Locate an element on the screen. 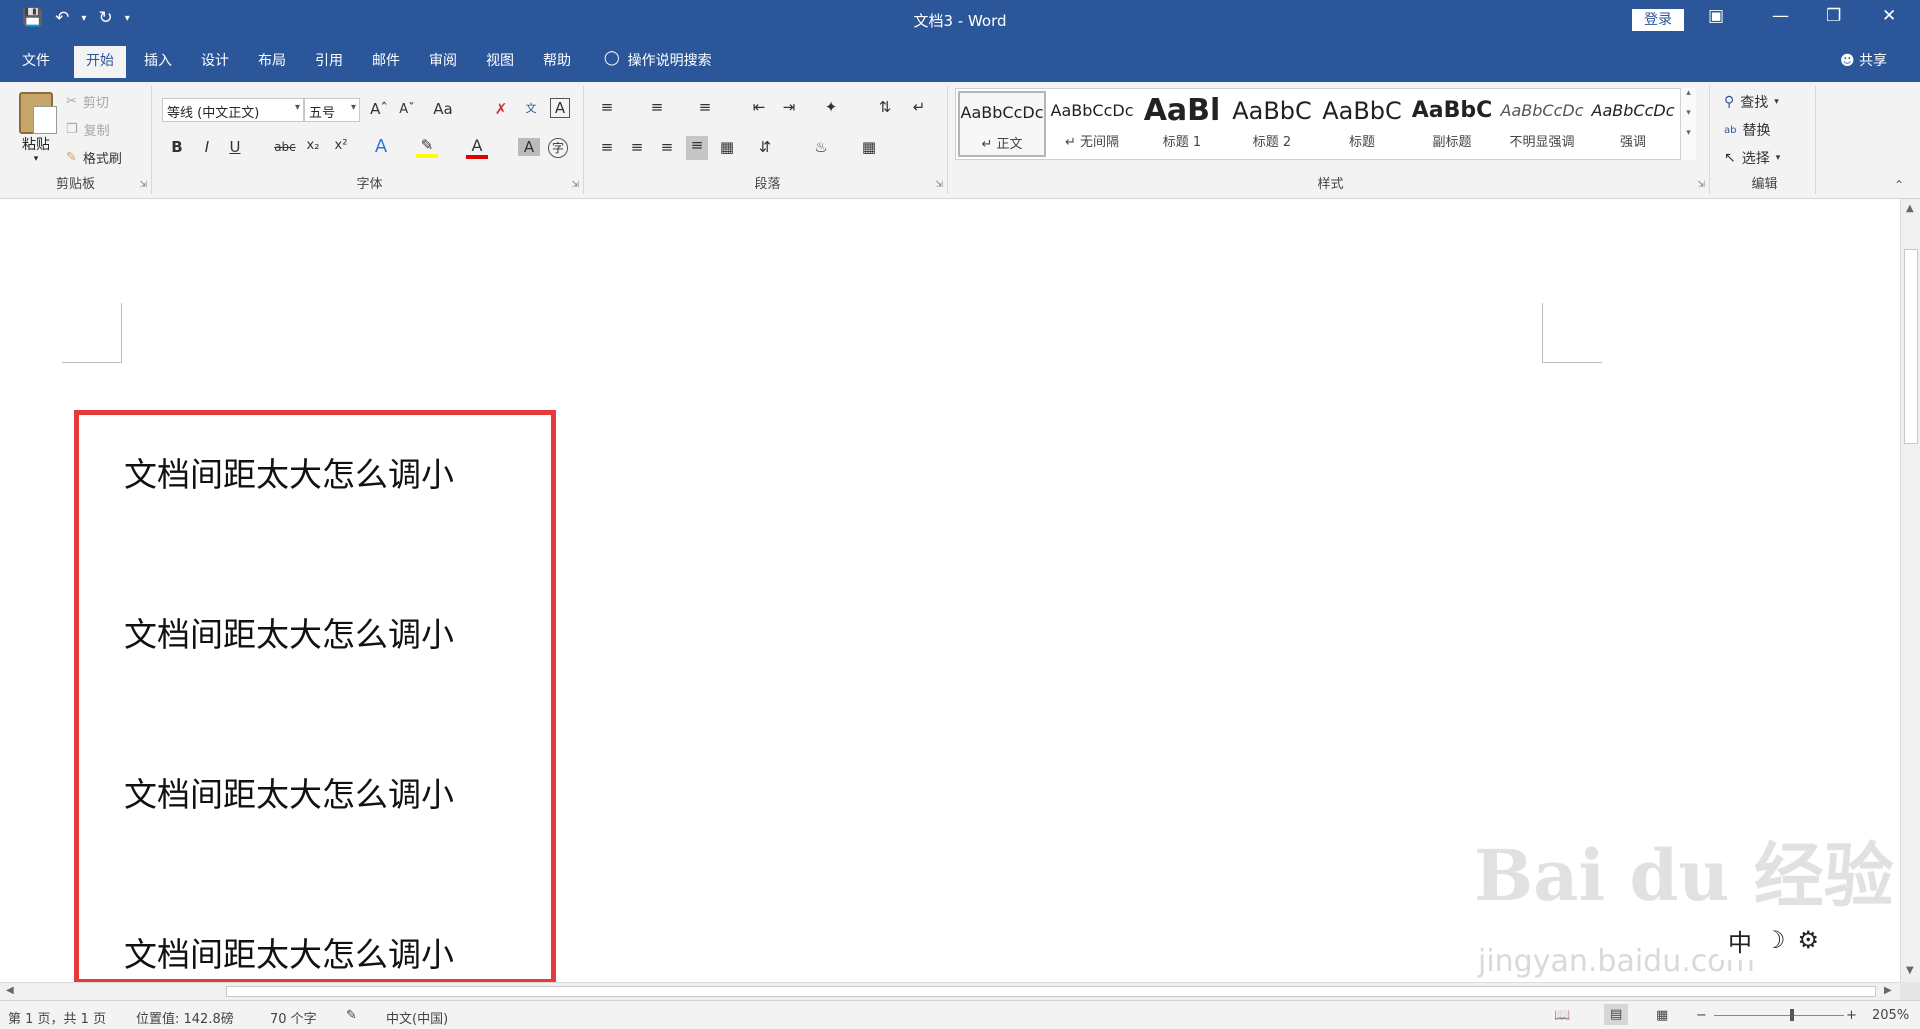 This screenshot has height=1029, width=1920. print-layout-icon: ▤ is located at coordinates (1616, 1014).